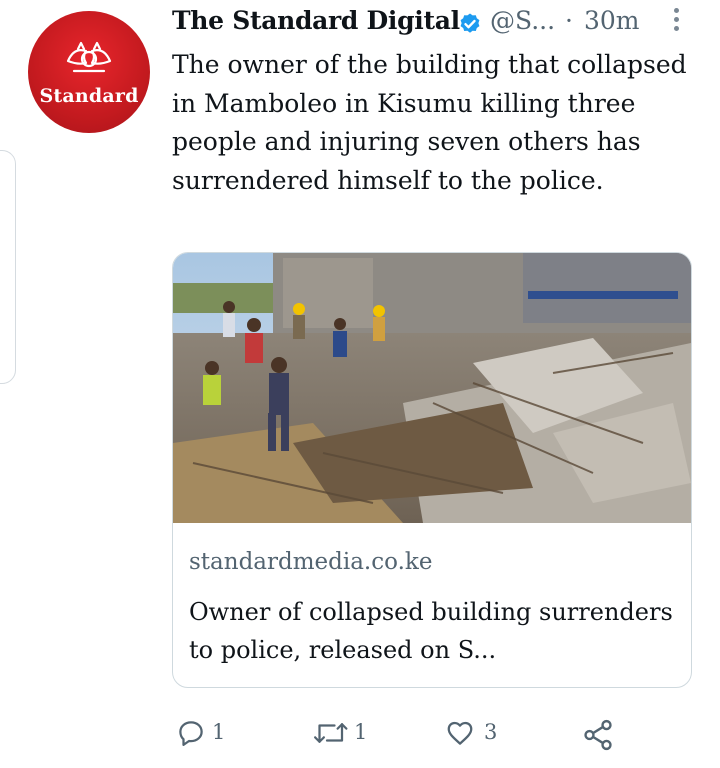 The image size is (720, 768). I want to click on account-name: The Standard Digital, so click(316, 20).